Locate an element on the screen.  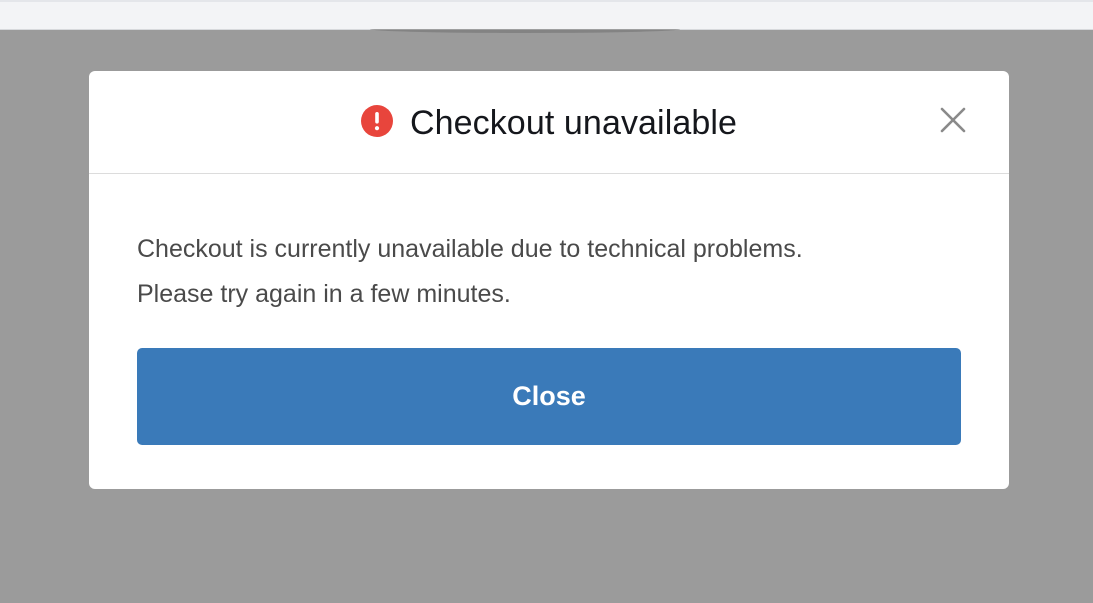
dialog-title-row: Checkout unavailable is located at coordinates (549, 123).